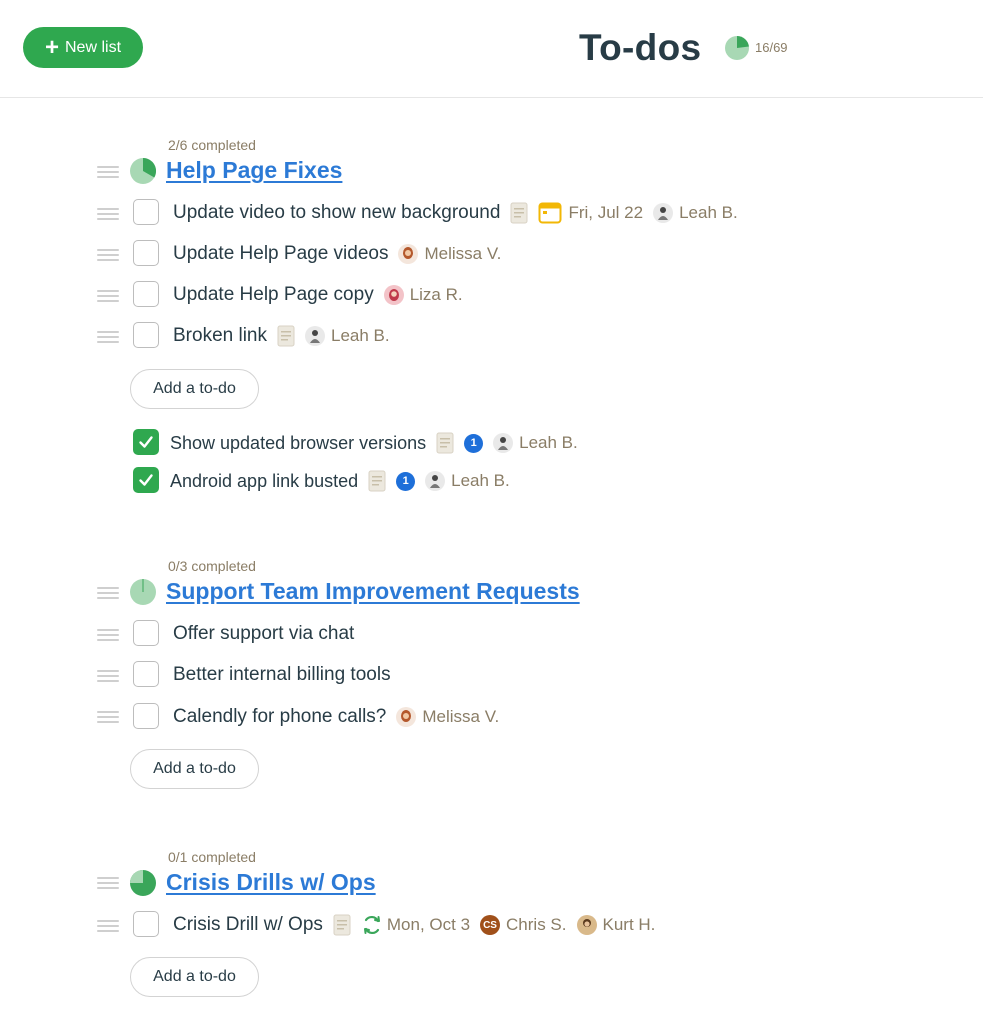 This screenshot has width=983, height=1024. I want to click on todo-text: Update Help Page videos, so click(281, 253).